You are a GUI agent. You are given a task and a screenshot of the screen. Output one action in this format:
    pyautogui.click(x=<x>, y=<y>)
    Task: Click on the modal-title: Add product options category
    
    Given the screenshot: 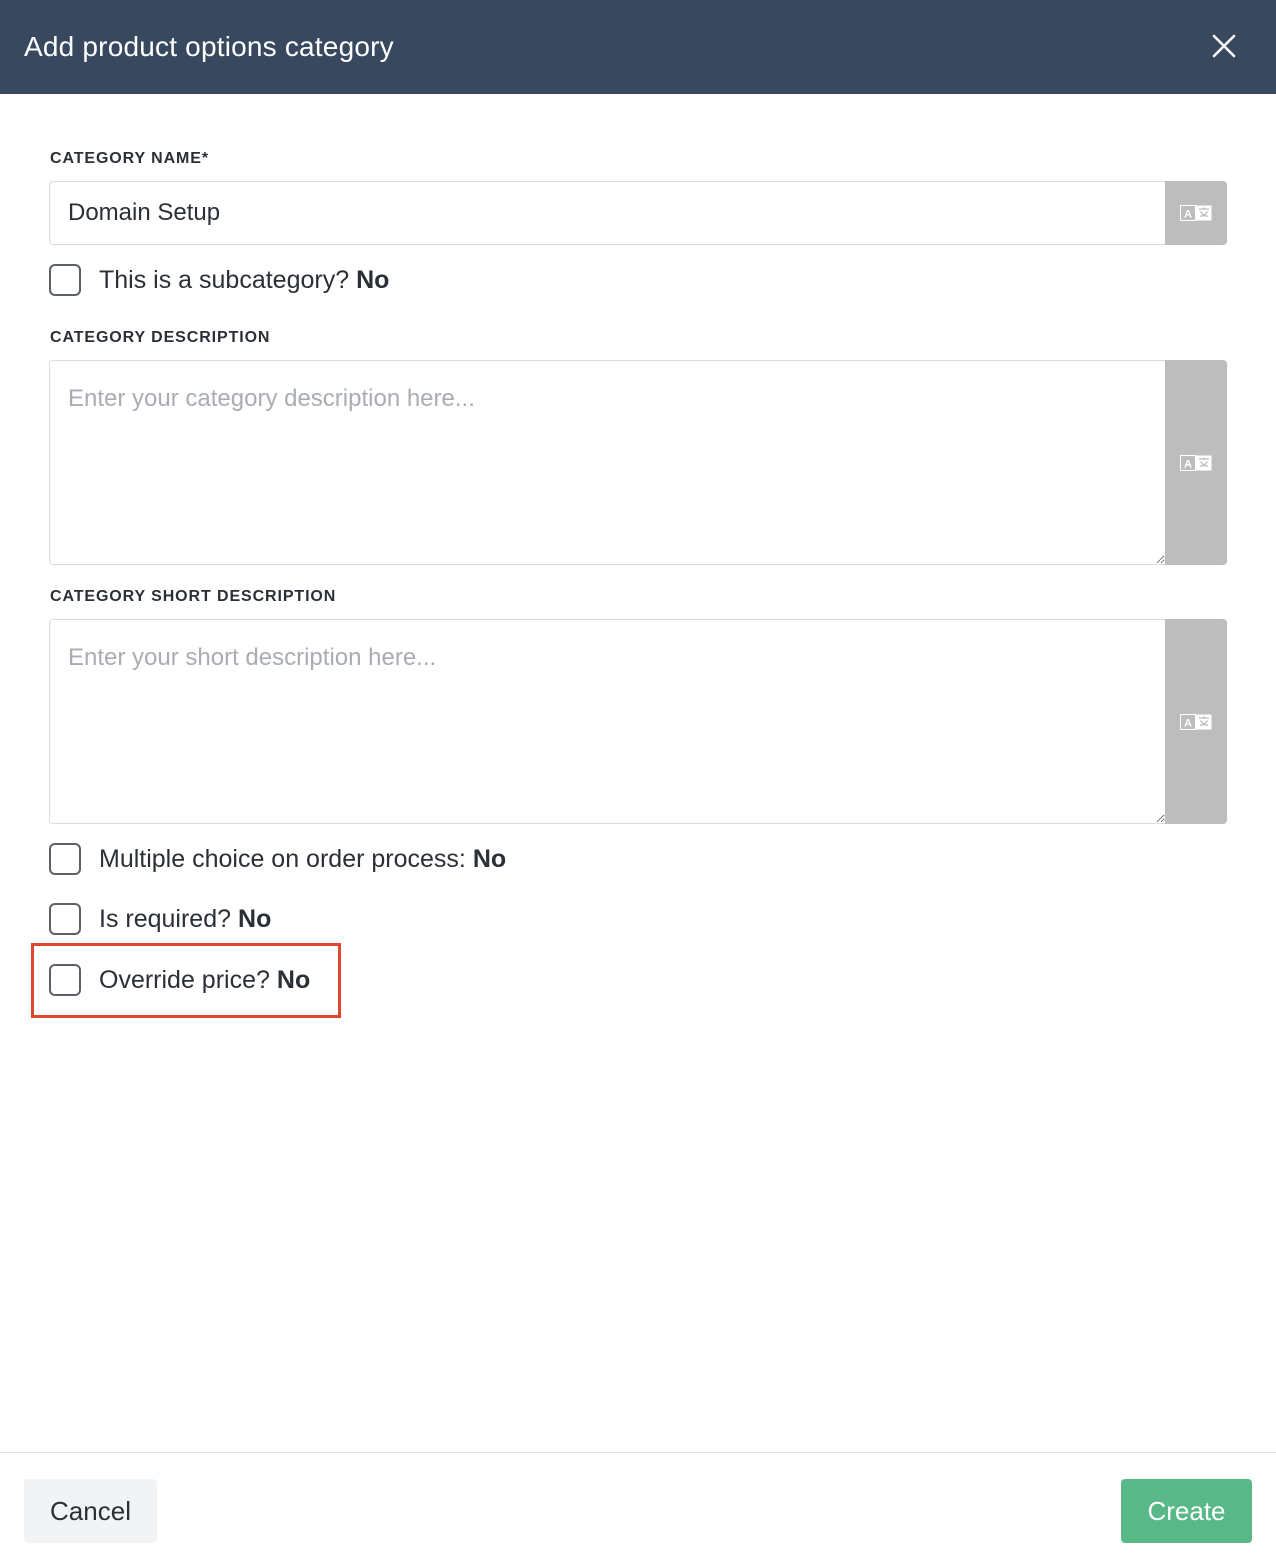 What is the action you would take?
    pyautogui.click(x=209, y=46)
    